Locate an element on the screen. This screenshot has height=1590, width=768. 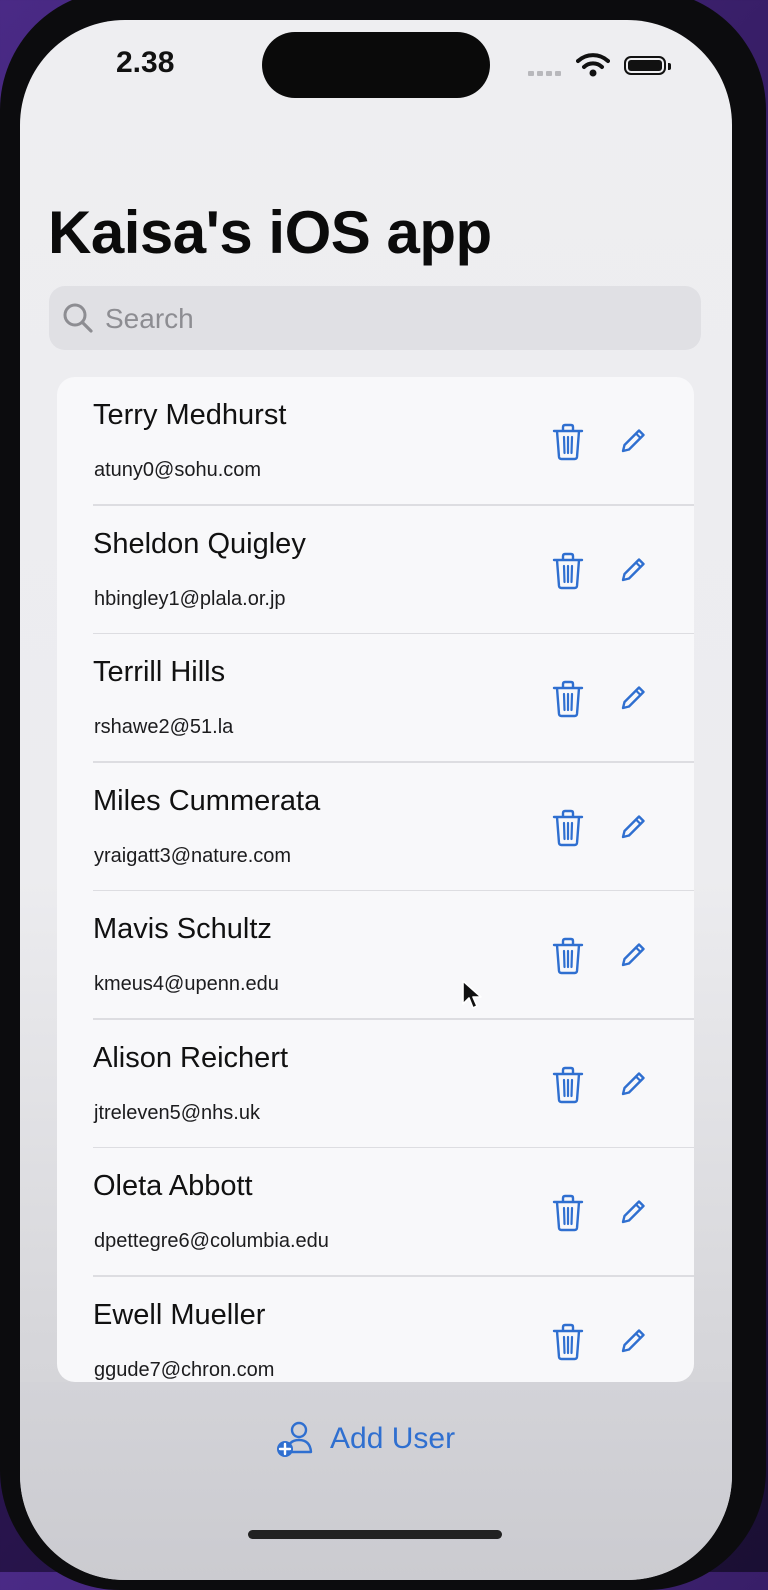
user-row: Sheldon Quigley hbingley1@plala.or.jp is located at coordinates (375, 570).